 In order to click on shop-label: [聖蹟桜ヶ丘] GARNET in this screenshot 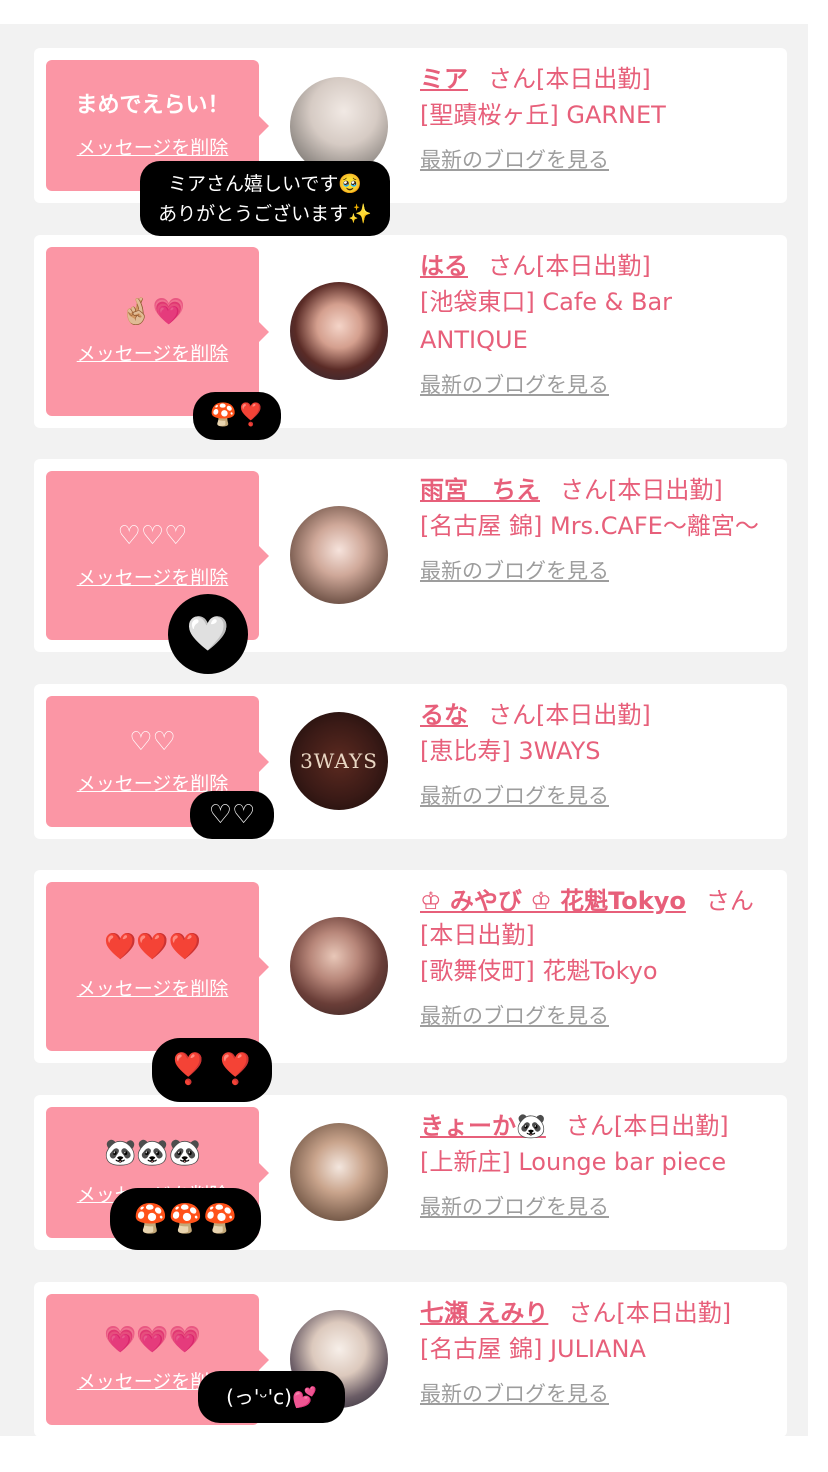, I will do `click(543, 115)`.